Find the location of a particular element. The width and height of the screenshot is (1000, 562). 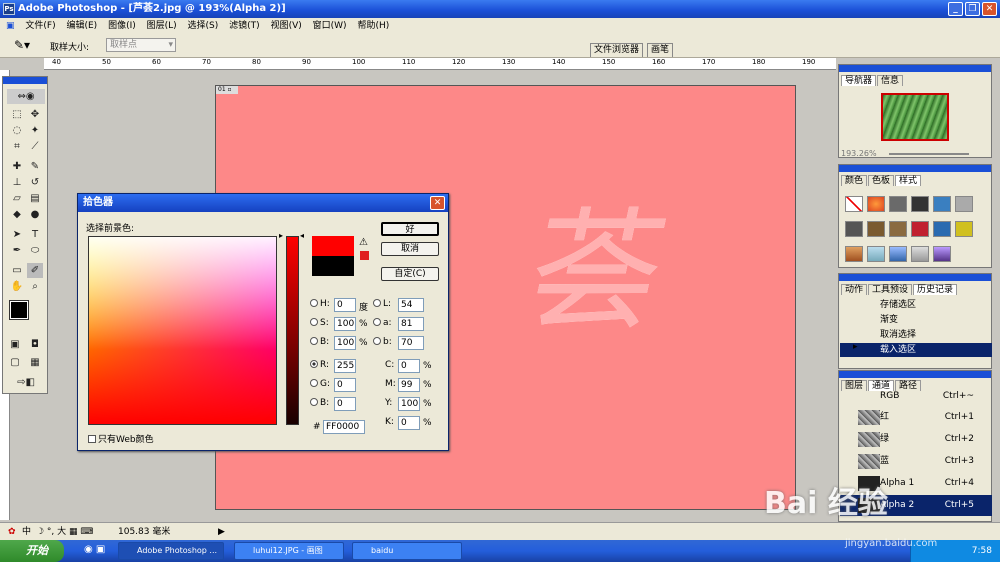

radio-selected-icon is located at coordinates (314, 364).